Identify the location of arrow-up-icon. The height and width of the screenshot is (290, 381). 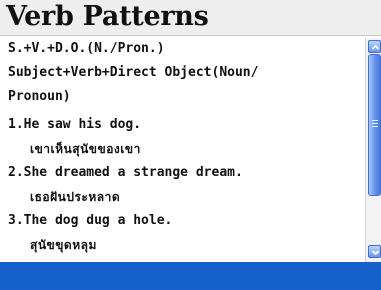
(375, 47).